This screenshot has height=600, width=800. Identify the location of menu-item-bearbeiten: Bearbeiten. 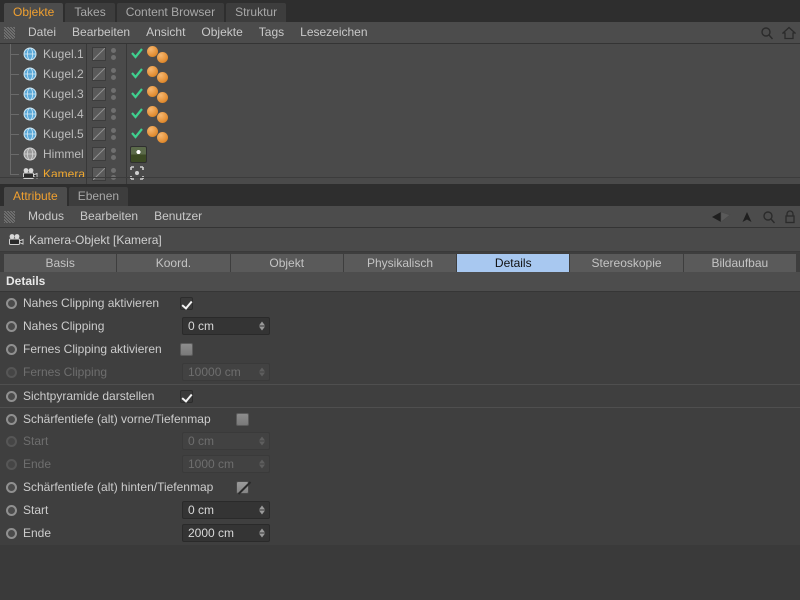
(109, 216).